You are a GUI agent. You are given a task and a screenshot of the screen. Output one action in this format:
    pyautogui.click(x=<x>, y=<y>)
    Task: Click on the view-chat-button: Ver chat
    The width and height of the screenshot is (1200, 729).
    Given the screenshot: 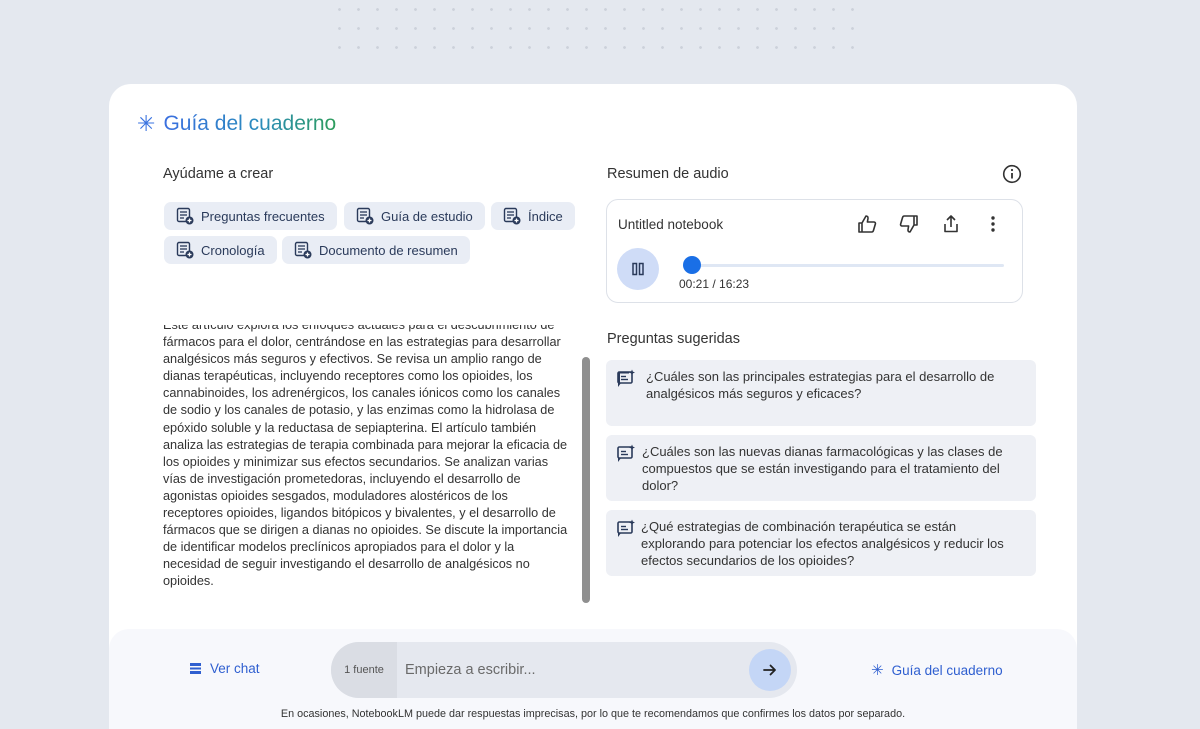 What is the action you would take?
    pyautogui.click(x=224, y=668)
    